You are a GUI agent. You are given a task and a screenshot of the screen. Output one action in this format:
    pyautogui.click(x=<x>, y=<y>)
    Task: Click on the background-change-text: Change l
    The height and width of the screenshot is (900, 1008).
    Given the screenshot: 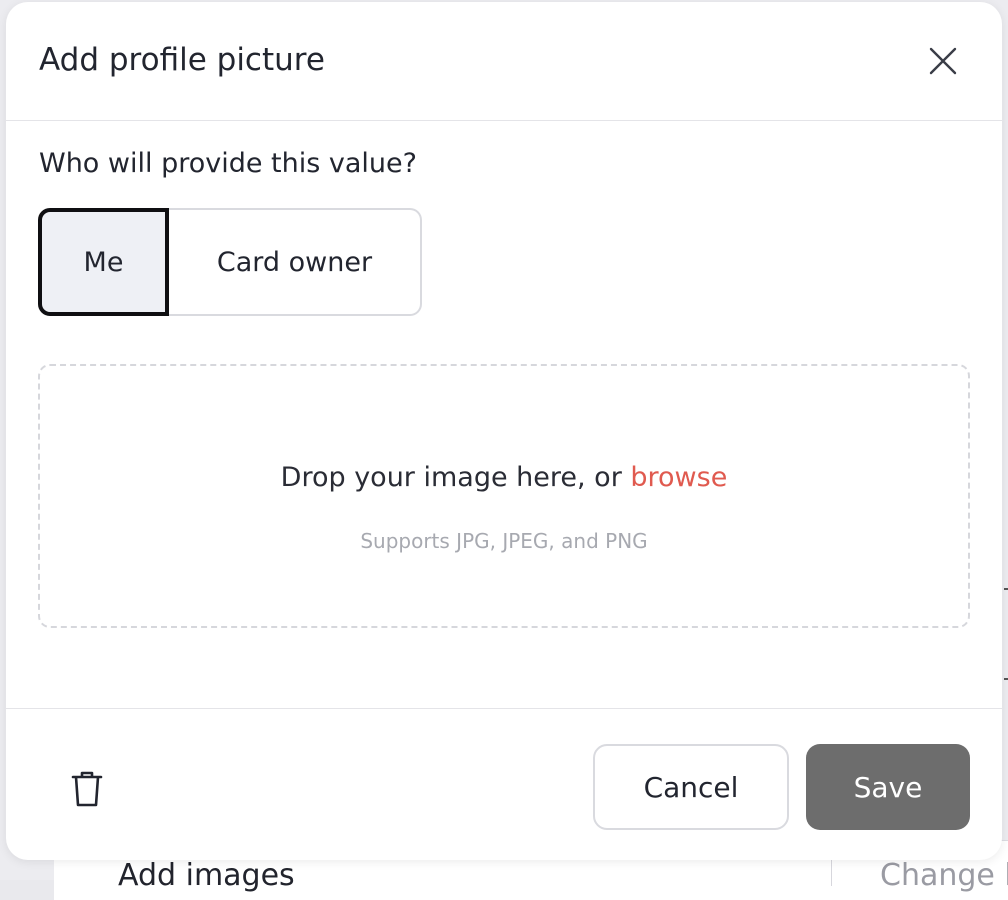 What is the action you would take?
    pyautogui.click(x=944, y=875)
    